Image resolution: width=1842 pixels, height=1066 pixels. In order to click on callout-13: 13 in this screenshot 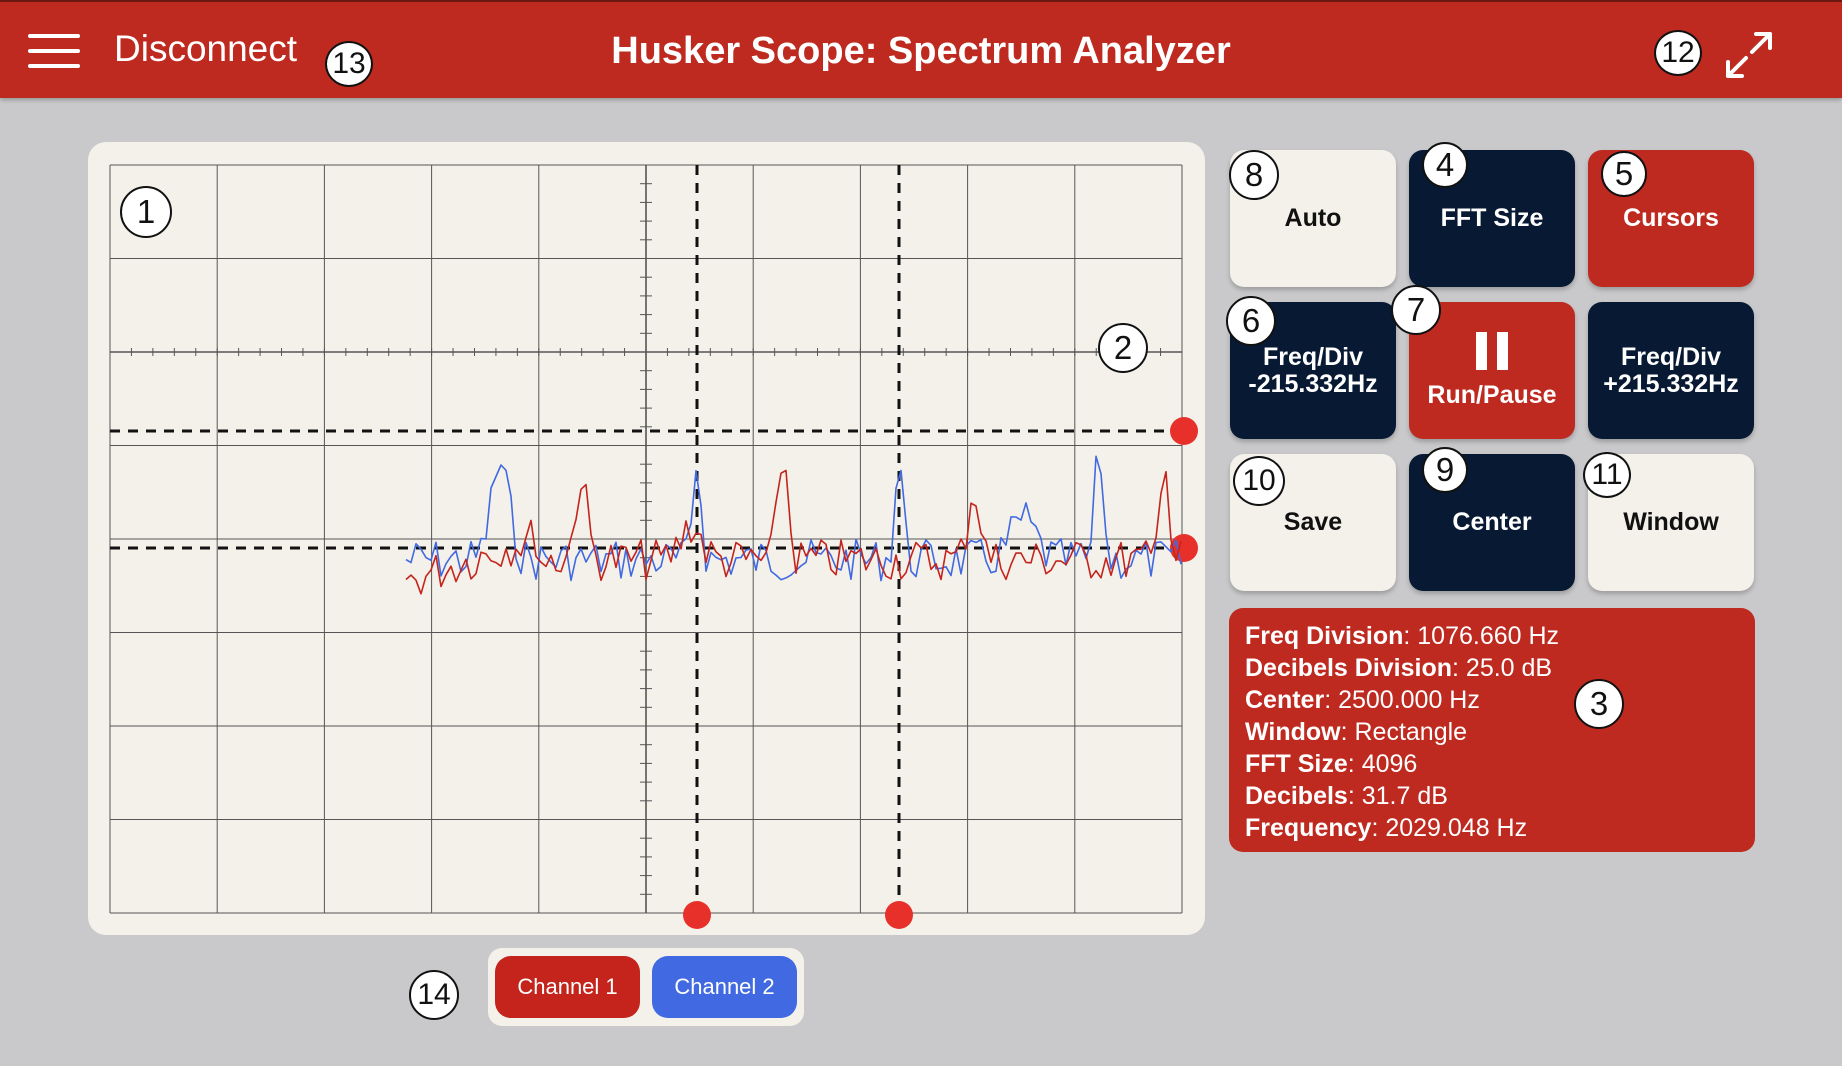, I will do `click(349, 64)`.